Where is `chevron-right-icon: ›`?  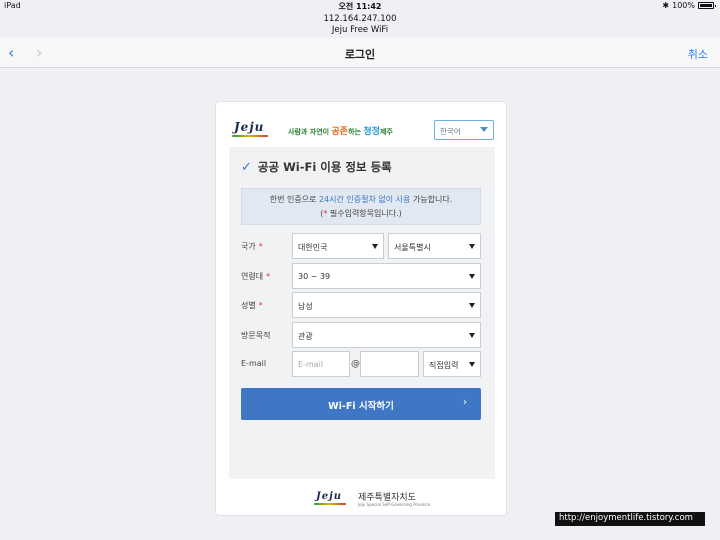 chevron-right-icon: › is located at coordinates (465, 402).